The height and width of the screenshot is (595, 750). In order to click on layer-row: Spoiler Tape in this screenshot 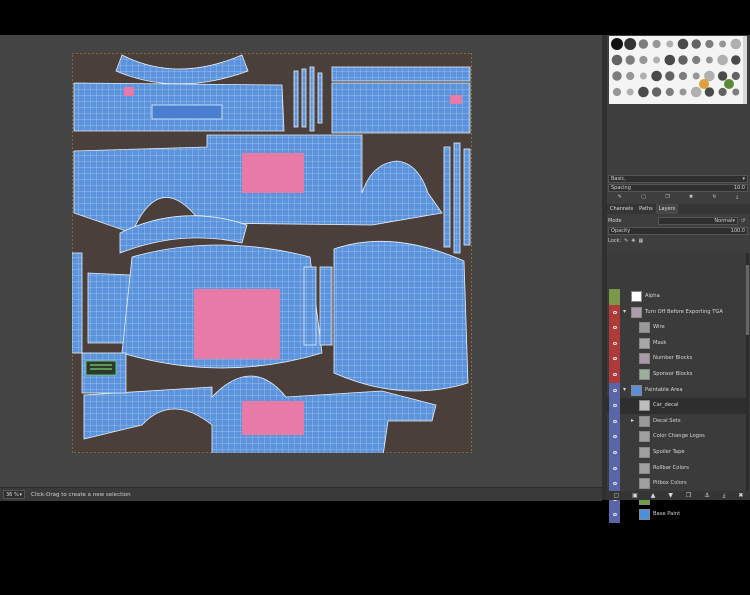, I will do `click(676, 453)`.